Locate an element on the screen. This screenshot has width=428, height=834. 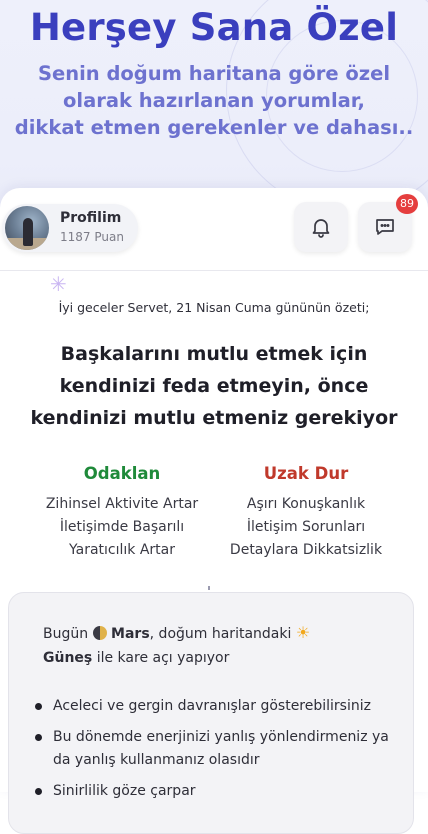
avoid-item: İletişim Sorunları is located at coordinates (306, 527).